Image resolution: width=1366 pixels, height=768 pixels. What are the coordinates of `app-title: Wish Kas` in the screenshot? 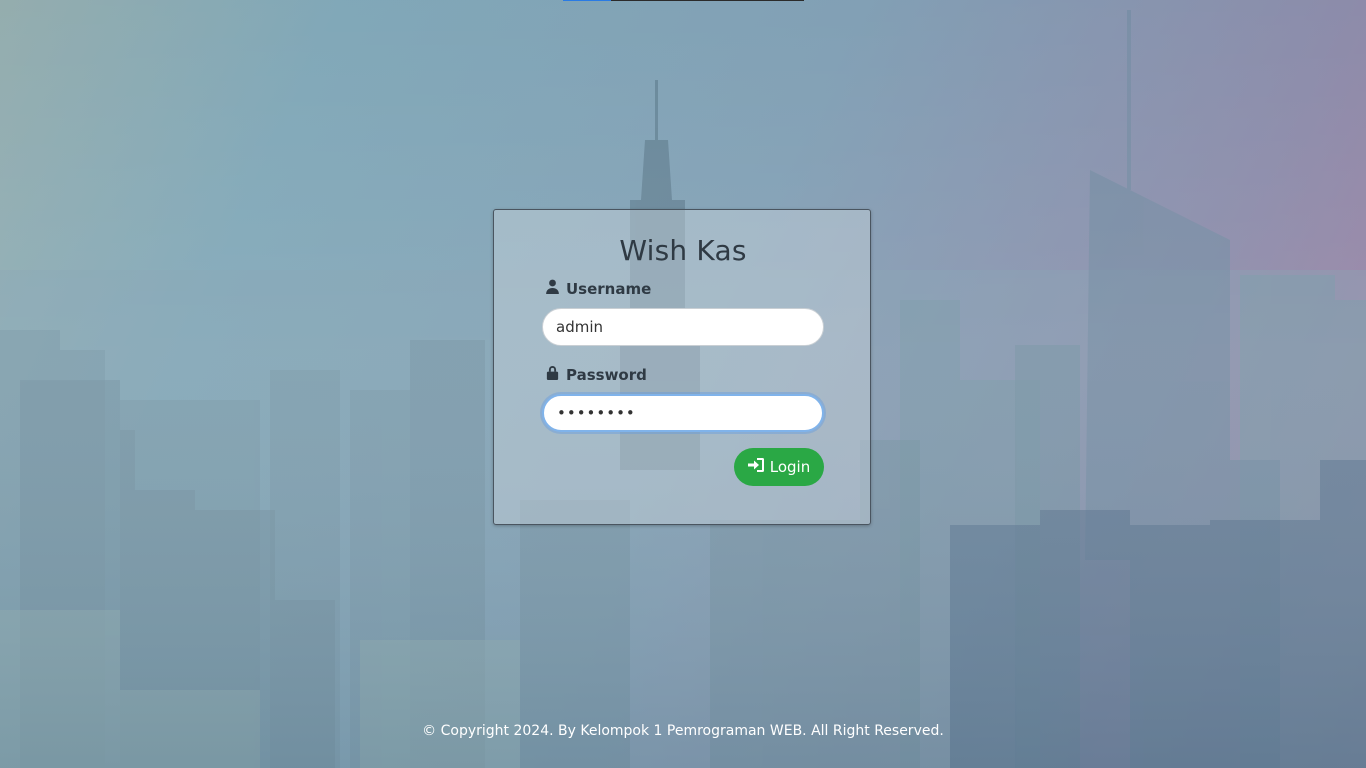 It's located at (683, 250).